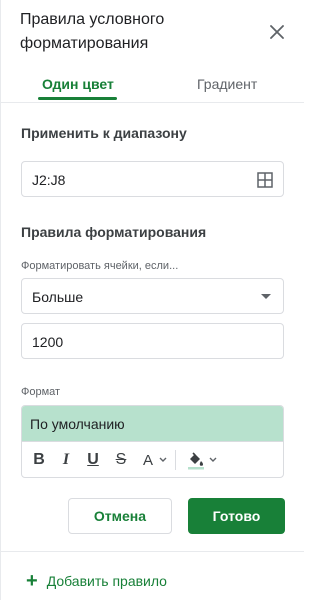 The height and width of the screenshot is (600, 320). I want to click on cancel-button: Отмена, so click(120, 516).